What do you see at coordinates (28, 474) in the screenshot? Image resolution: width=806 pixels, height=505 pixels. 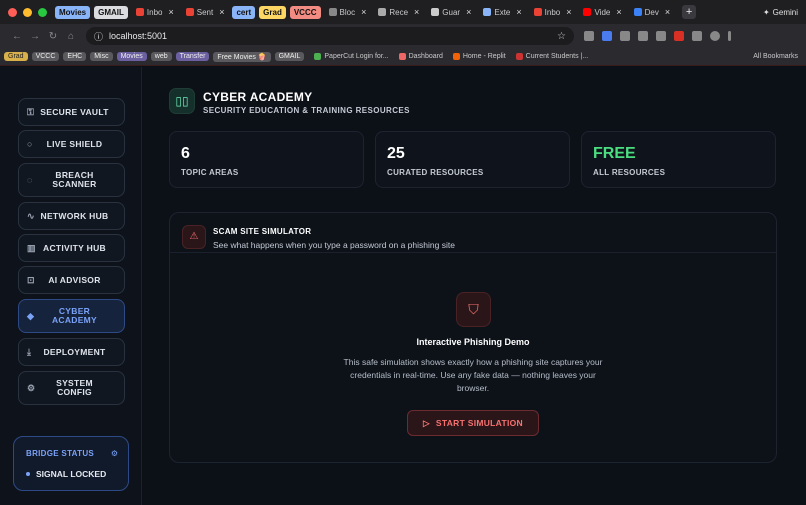 I see `status-dot-icon` at bounding box center [28, 474].